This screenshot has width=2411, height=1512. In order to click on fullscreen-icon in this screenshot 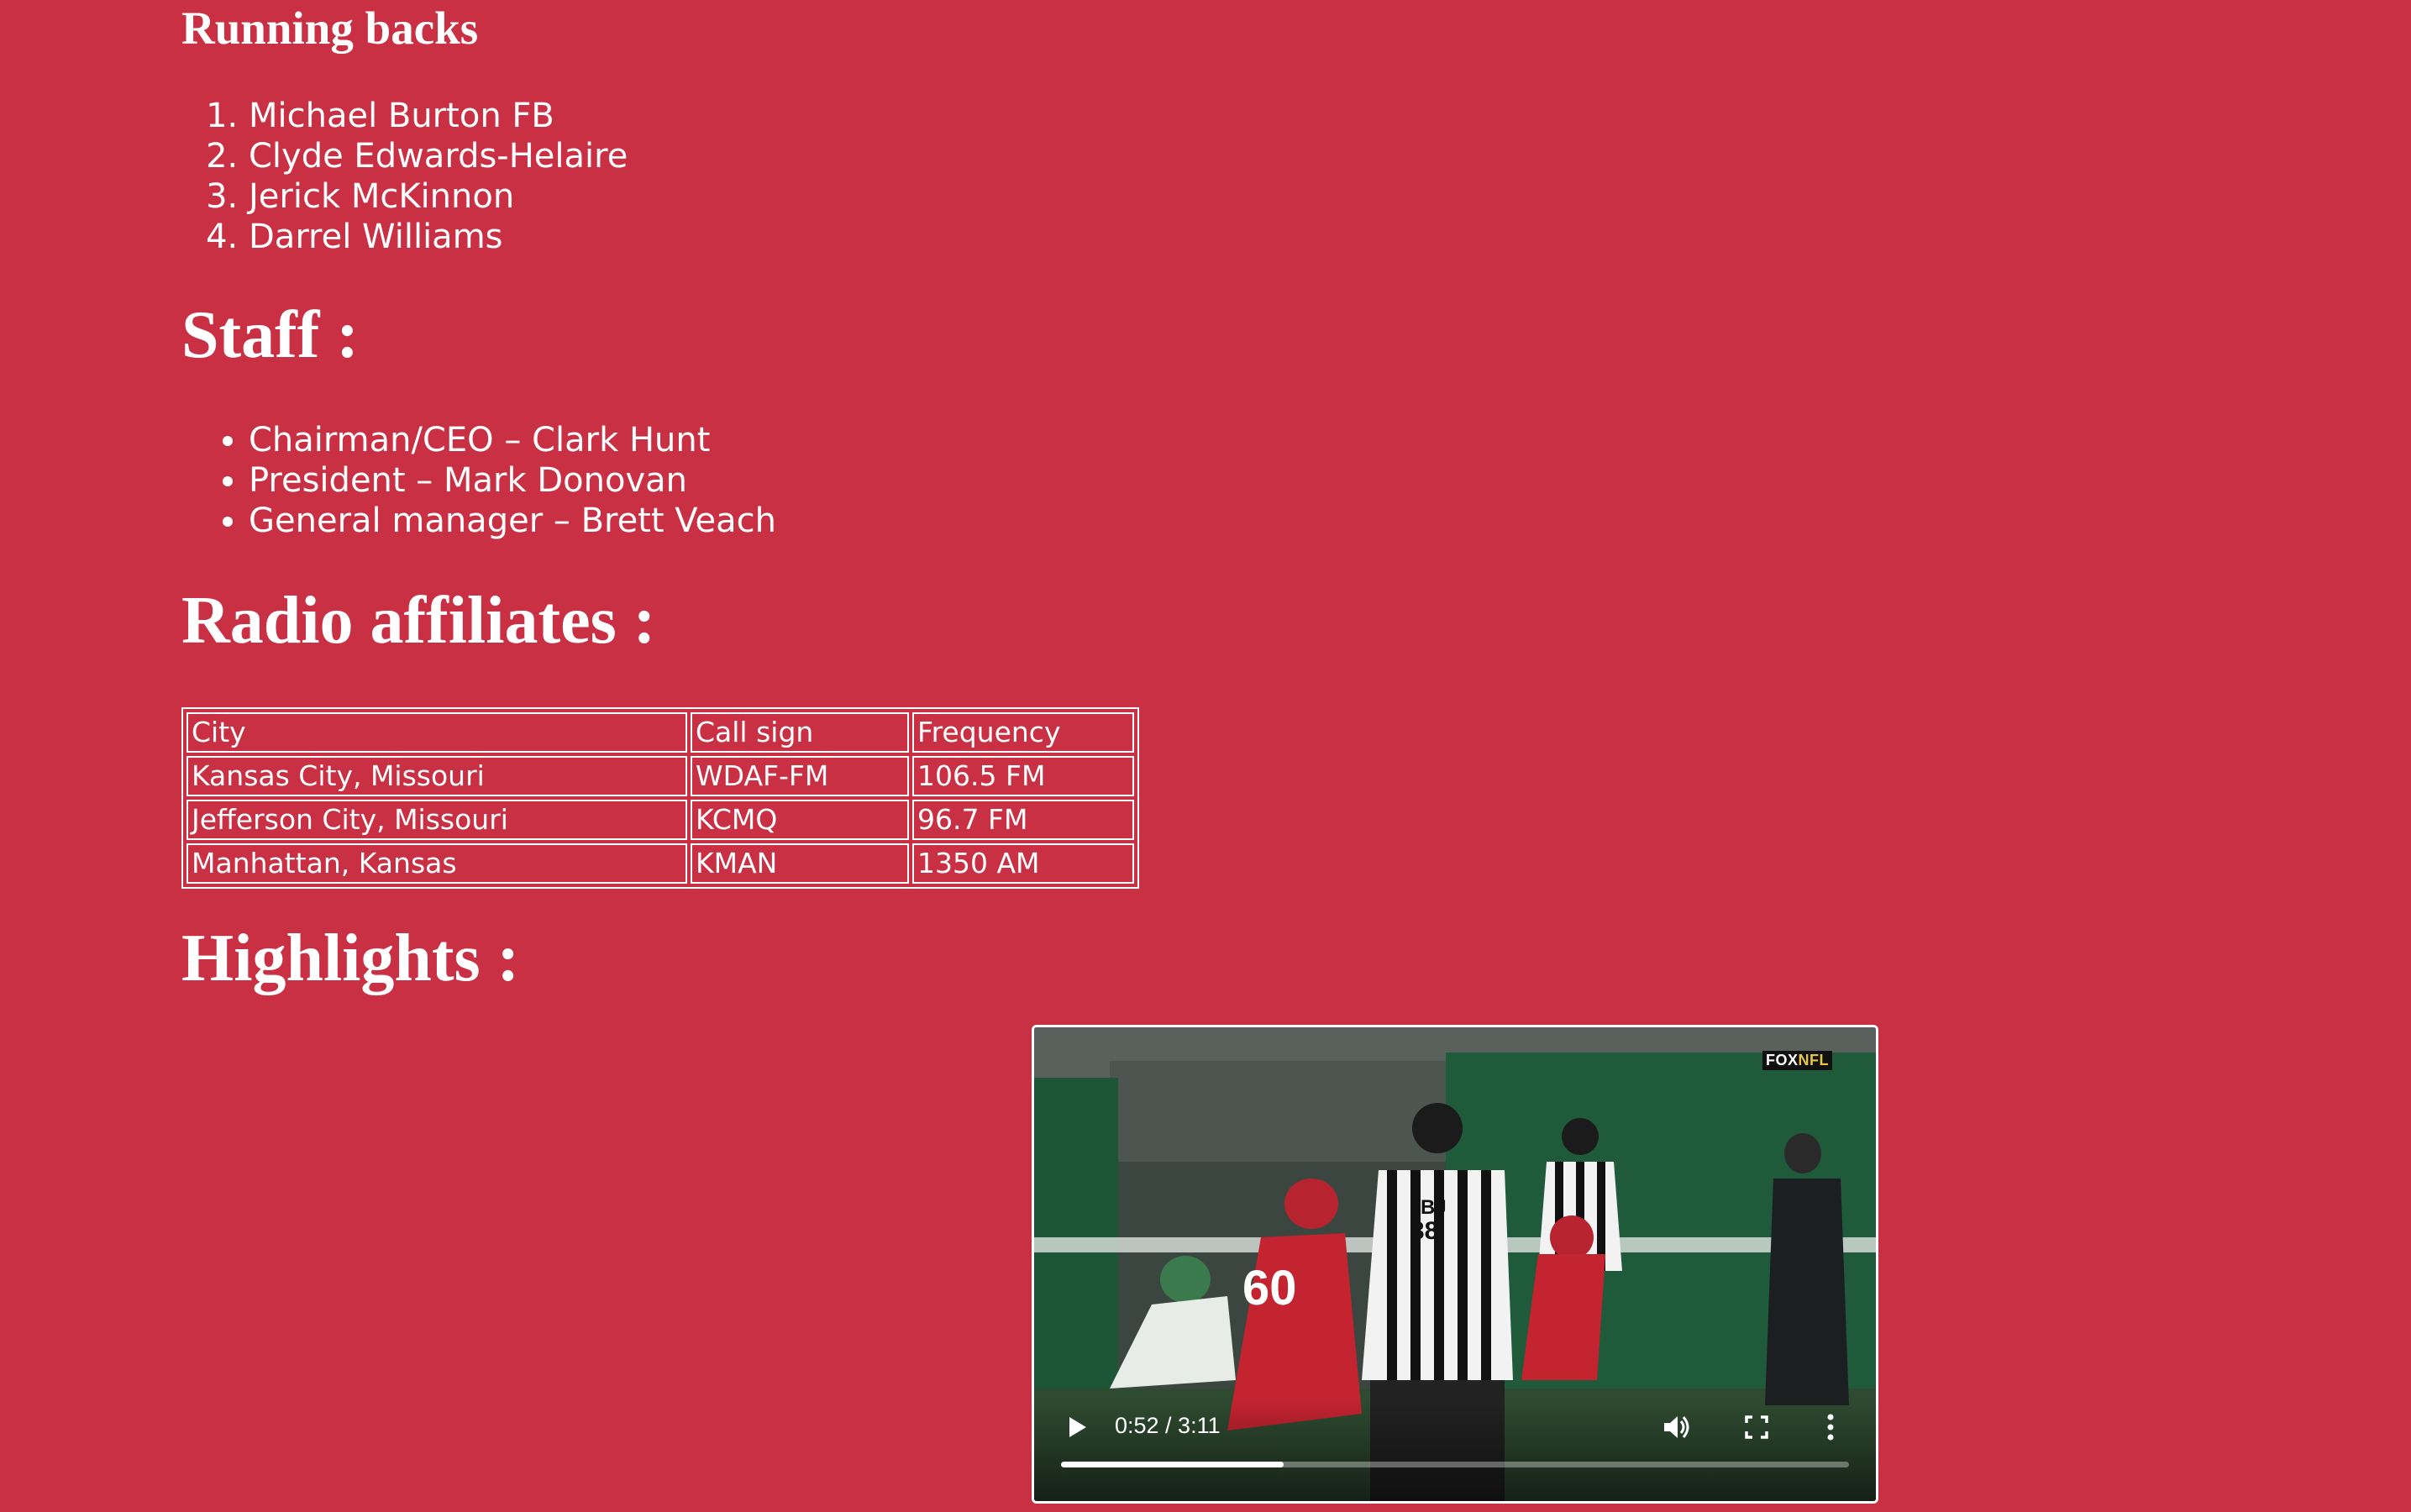, I will do `click(1756, 1427)`.